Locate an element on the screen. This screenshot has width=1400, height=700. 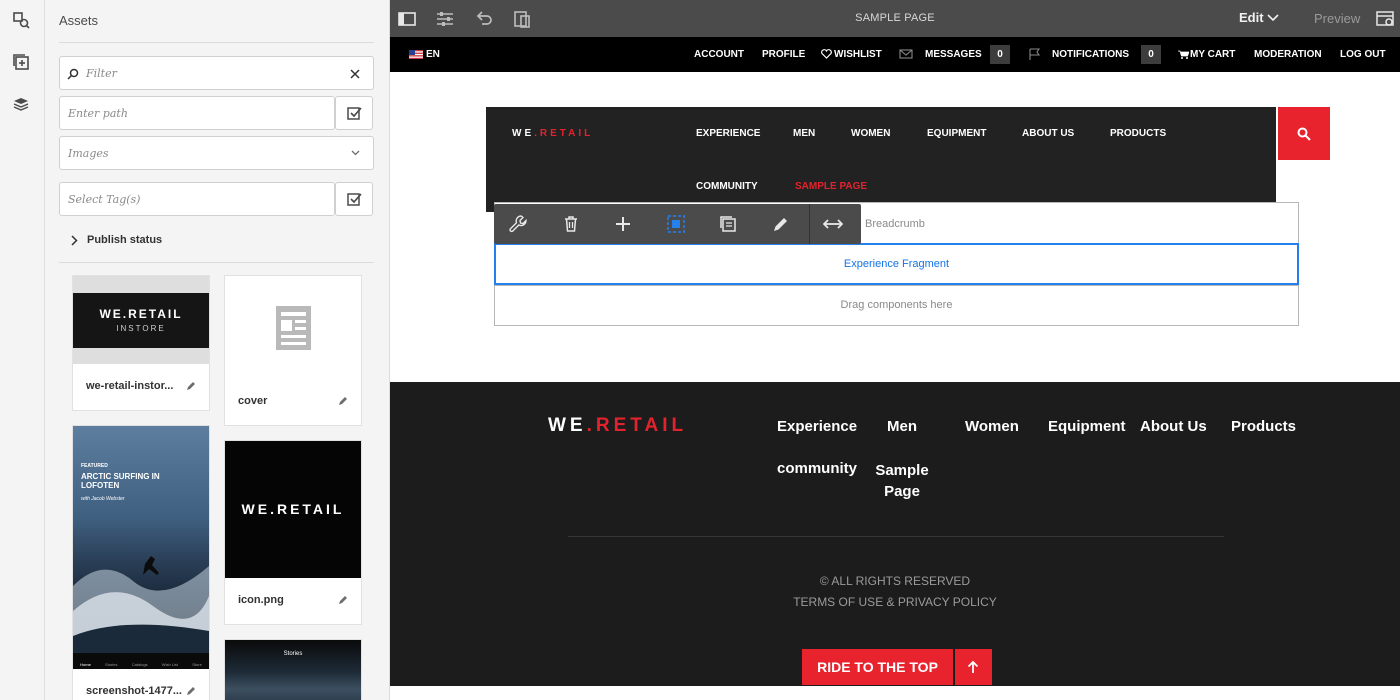
thumb-logo: WE.RETAIL is located at coordinates (293, 509).